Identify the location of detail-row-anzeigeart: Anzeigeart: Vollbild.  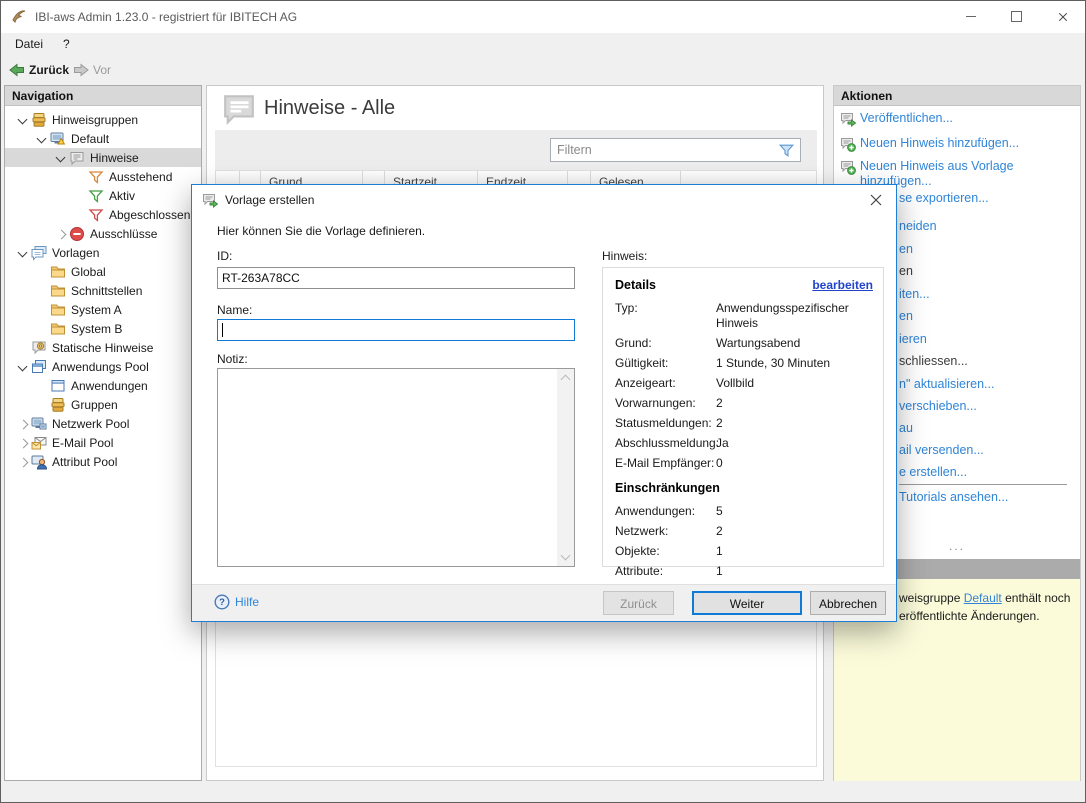
(685, 383).